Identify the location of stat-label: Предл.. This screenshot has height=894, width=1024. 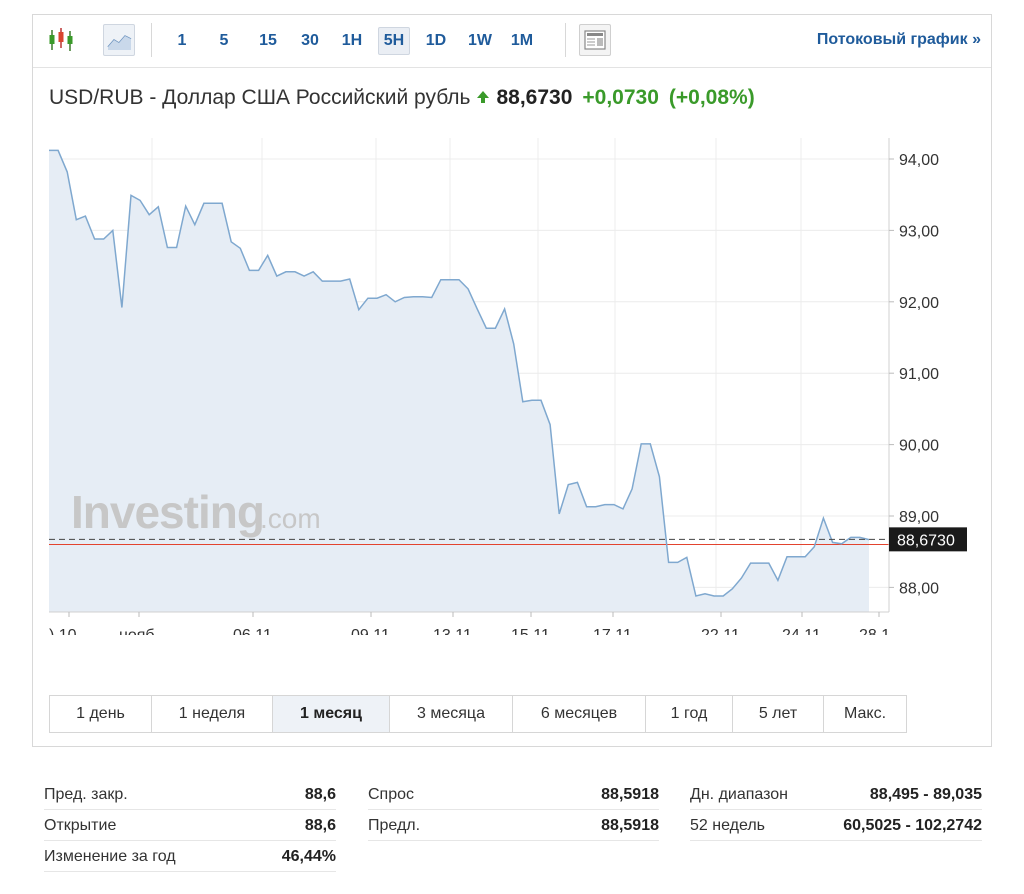
(394, 825).